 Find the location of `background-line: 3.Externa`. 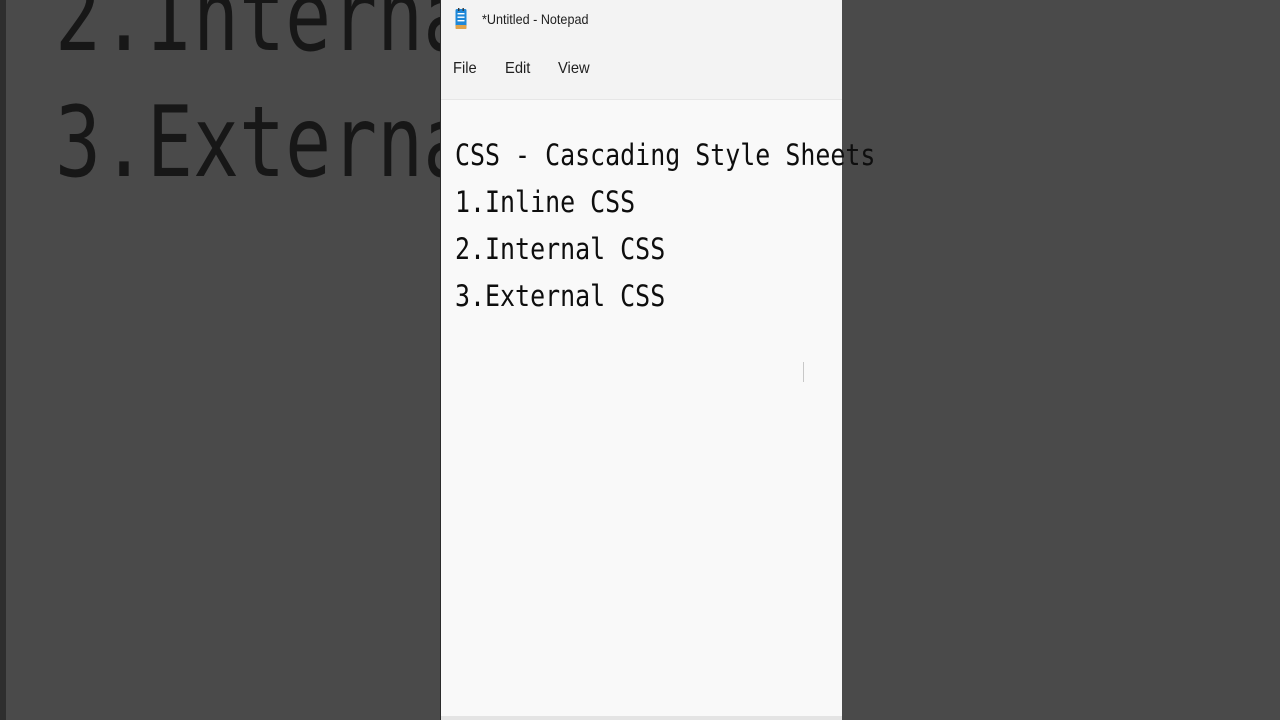

background-line: 3.Externa is located at coordinates (262, 143).